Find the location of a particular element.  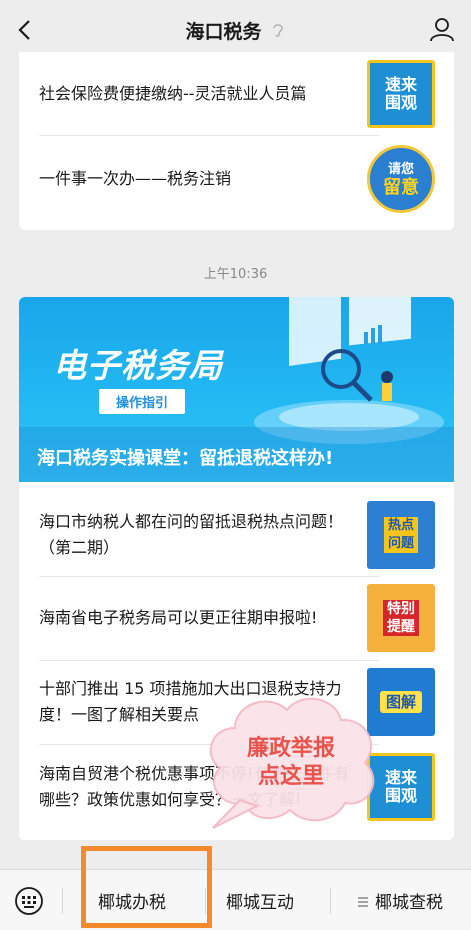

list-item: 海南省电子税务局可以更正往期申报啦! 特别 提醒 is located at coordinates (237, 618).